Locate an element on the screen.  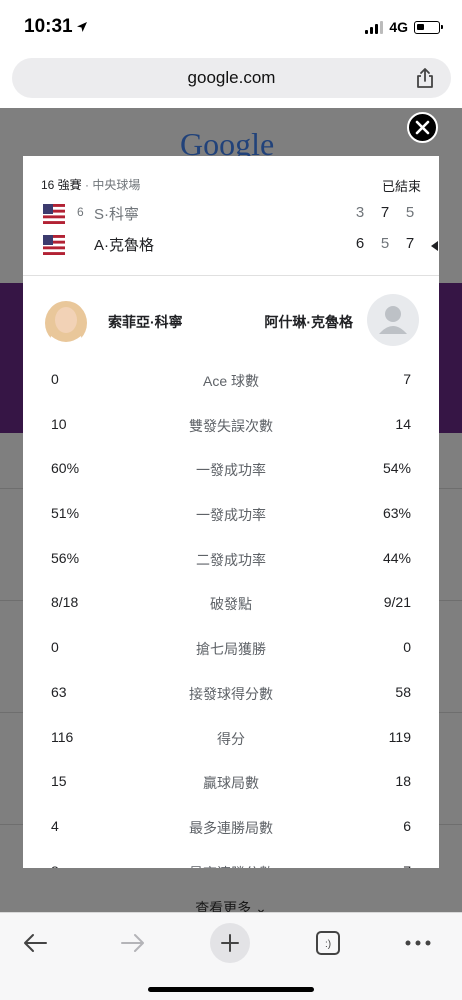
stat-row: 8/18 破發點 9/21 is located at coordinates (231, 603).